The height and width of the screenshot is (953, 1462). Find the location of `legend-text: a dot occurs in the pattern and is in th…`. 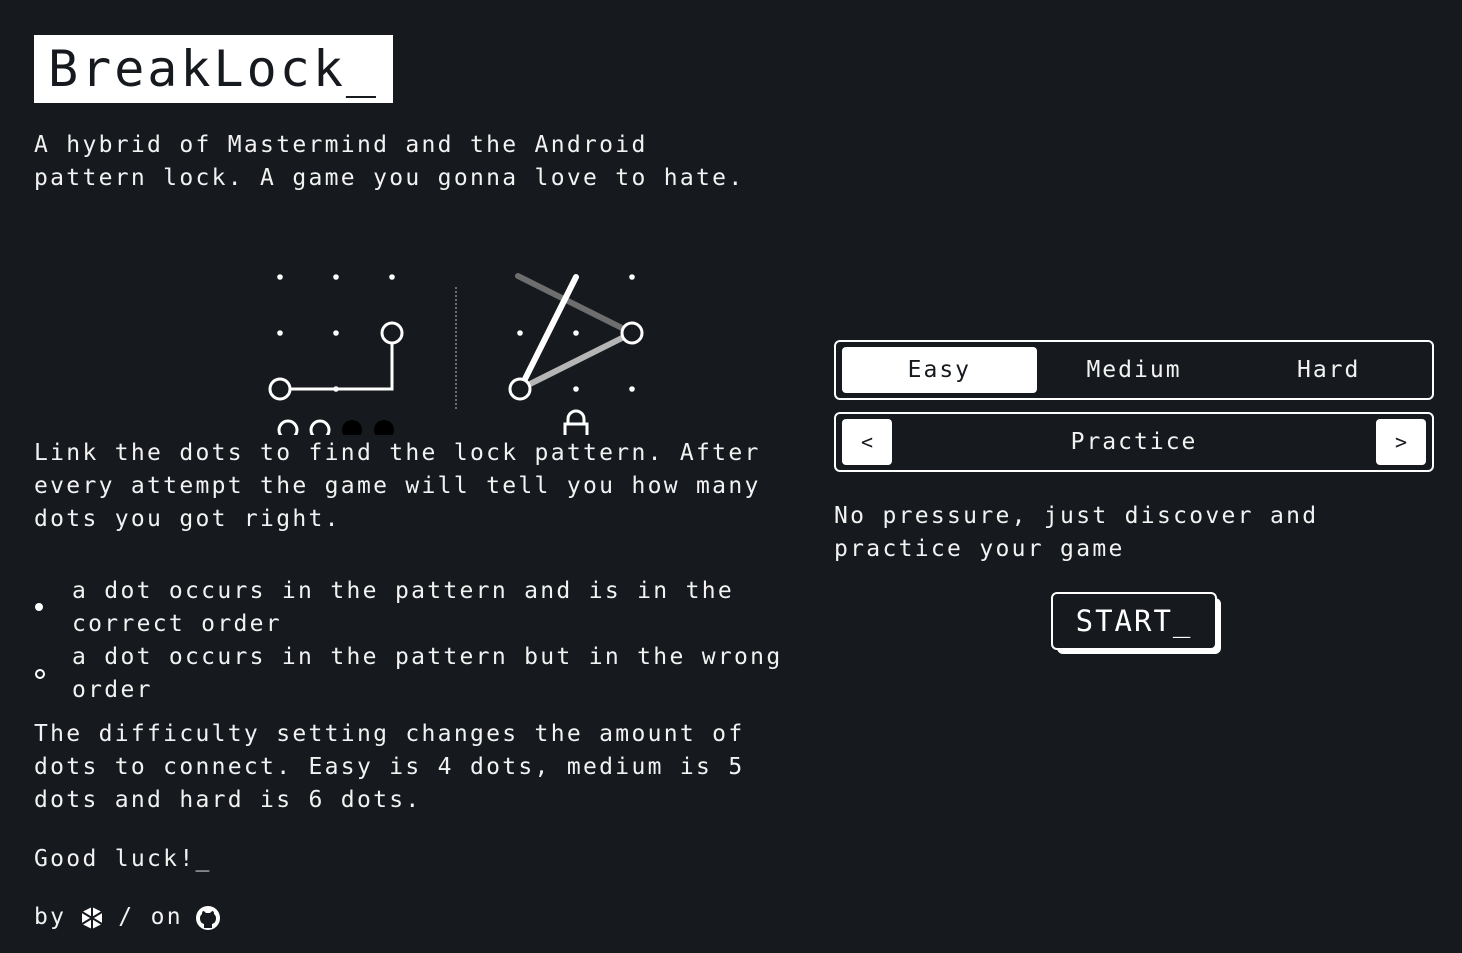

legend-text: a dot occurs in the pattern and is in th… is located at coordinates (403, 607).